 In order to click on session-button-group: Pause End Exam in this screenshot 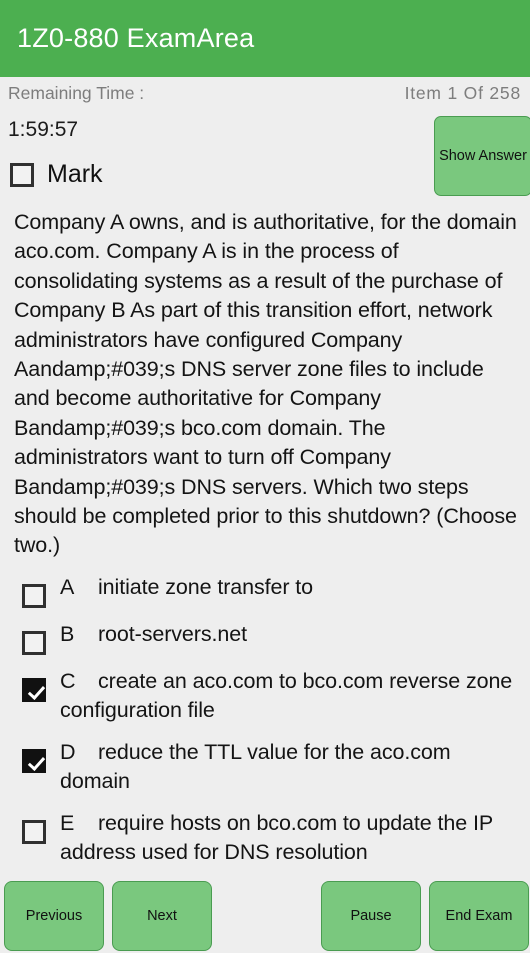, I will do `click(425, 916)`.